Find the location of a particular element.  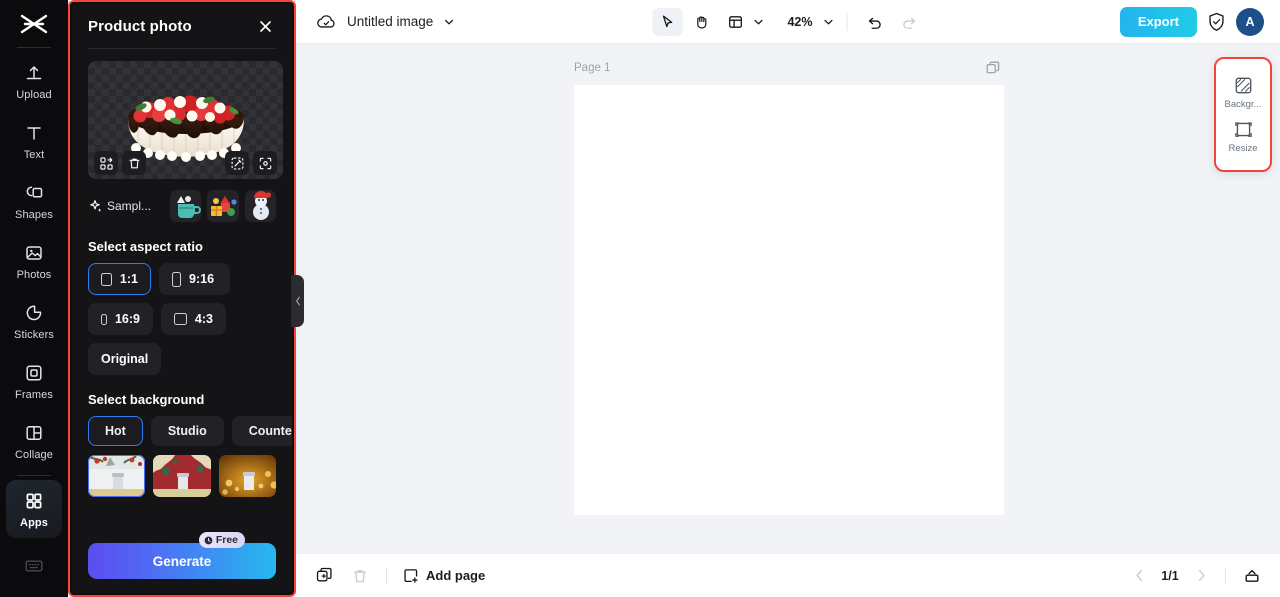

panel-collapse-handle is located at coordinates (297, 301).